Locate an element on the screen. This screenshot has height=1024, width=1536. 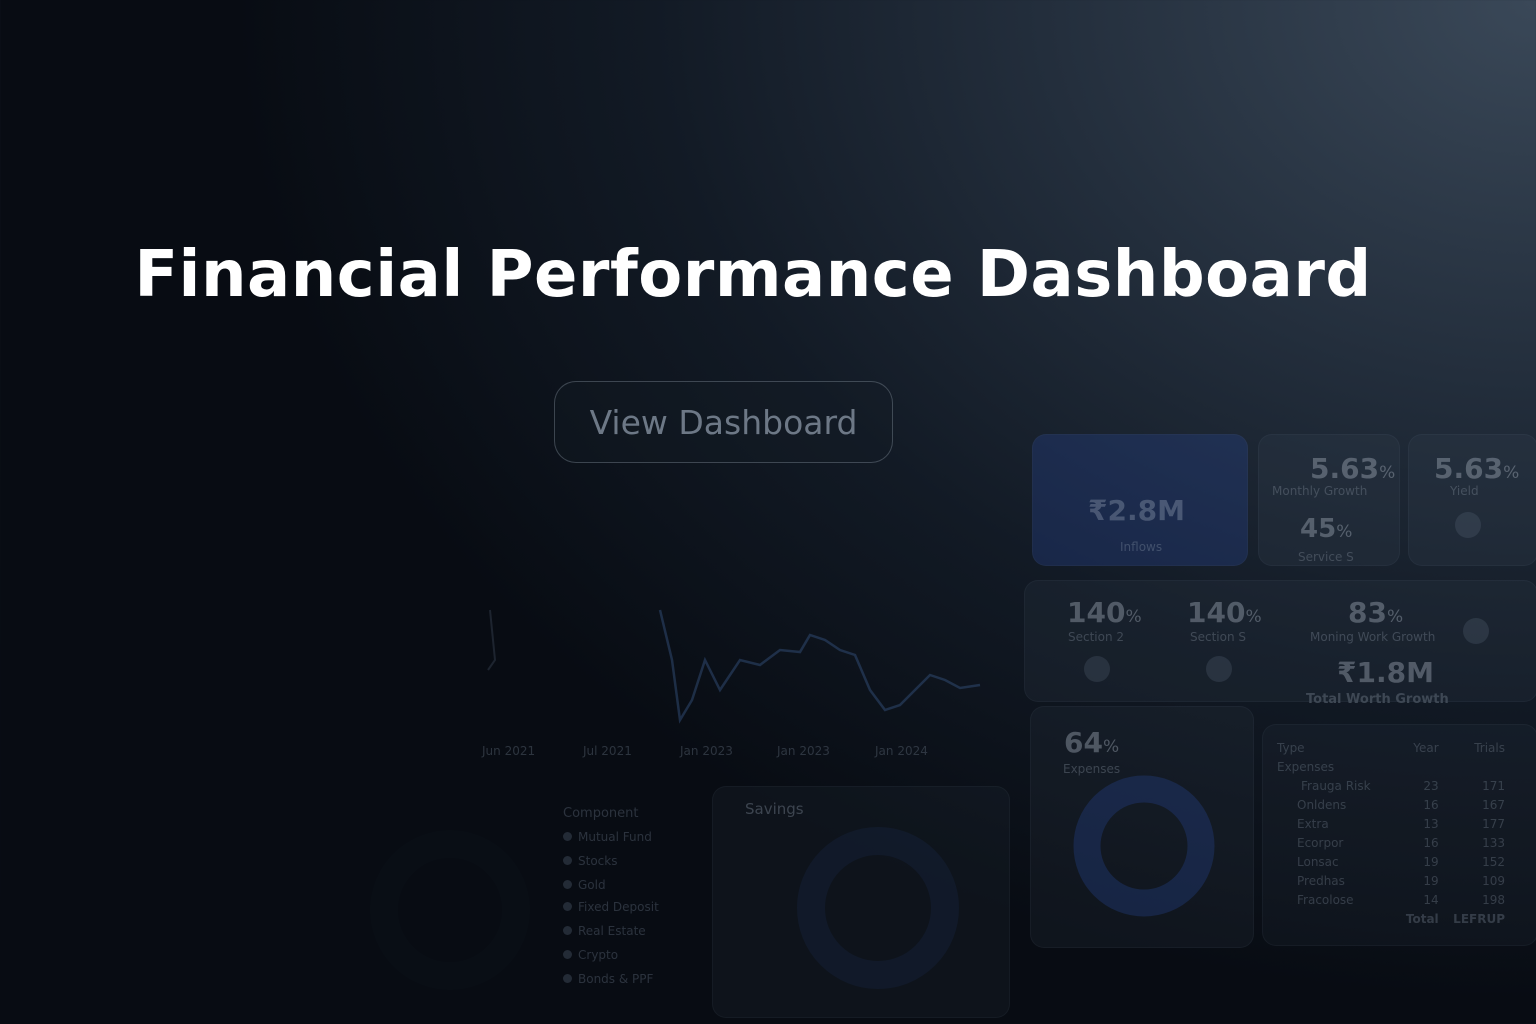
table-header: Year is located at coordinates (1426, 747).